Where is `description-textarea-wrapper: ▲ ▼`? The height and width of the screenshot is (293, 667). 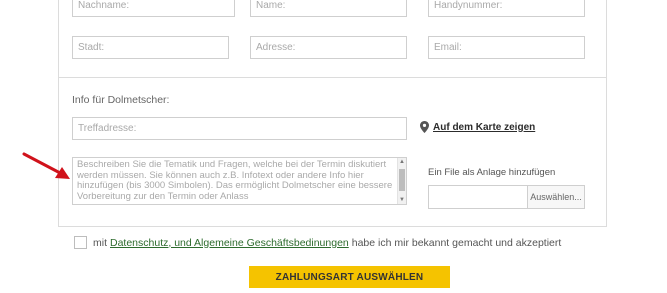
description-textarea-wrapper: ▲ ▼ is located at coordinates (239, 181).